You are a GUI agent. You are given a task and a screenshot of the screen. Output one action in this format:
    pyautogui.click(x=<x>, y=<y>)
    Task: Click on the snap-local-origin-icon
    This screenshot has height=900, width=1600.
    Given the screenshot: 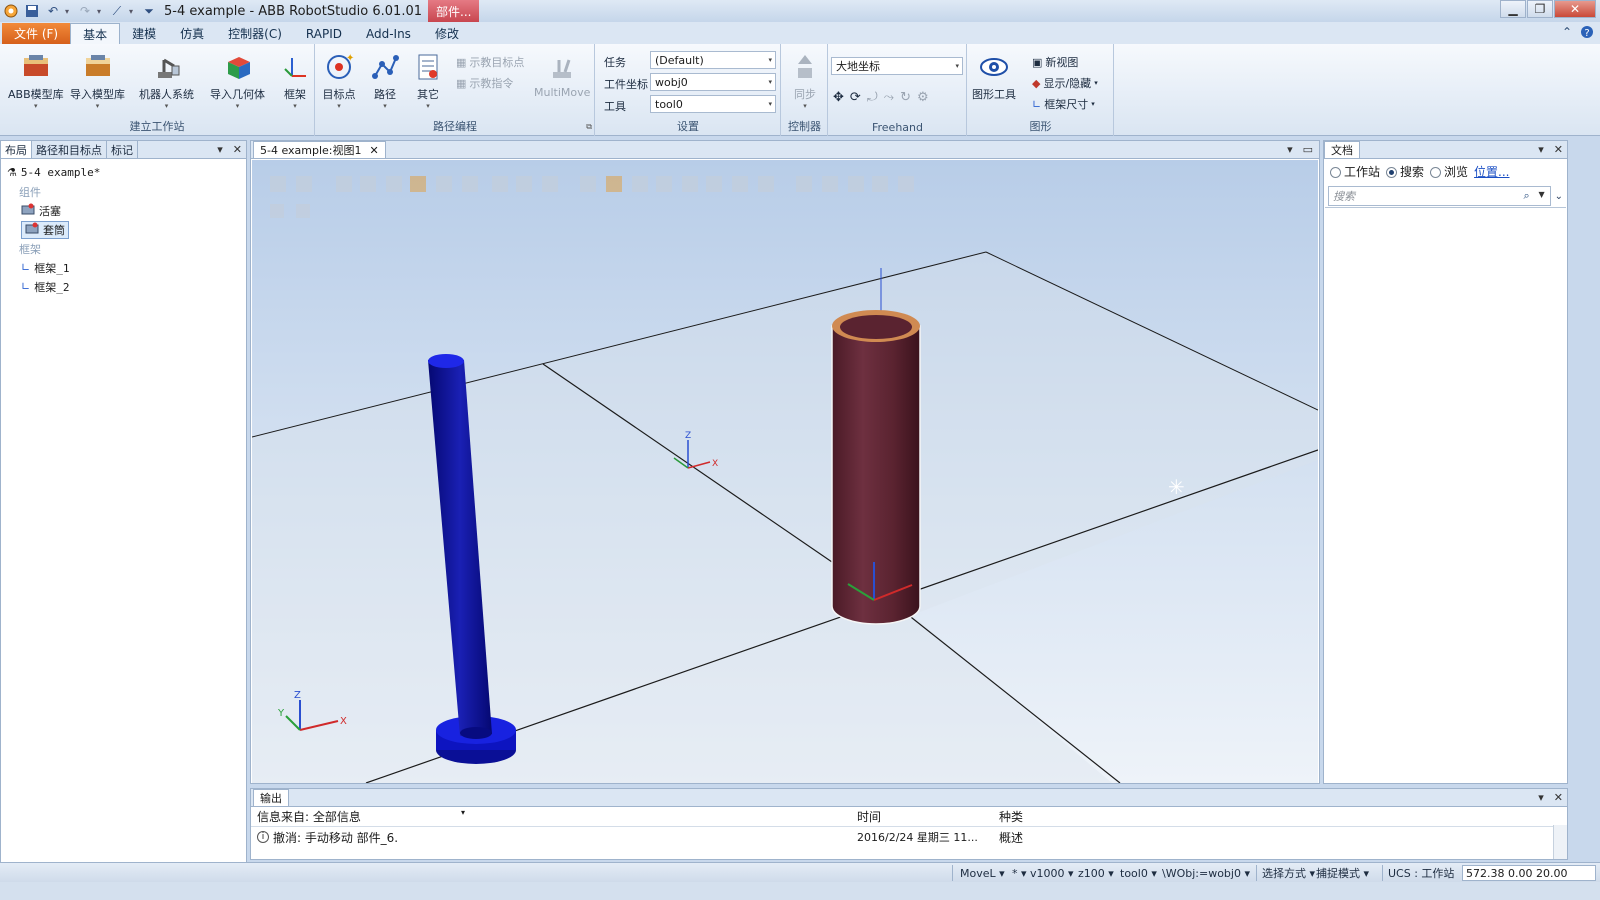 What is the action you would take?
    pyautogui.click(x=740, y=184)
    